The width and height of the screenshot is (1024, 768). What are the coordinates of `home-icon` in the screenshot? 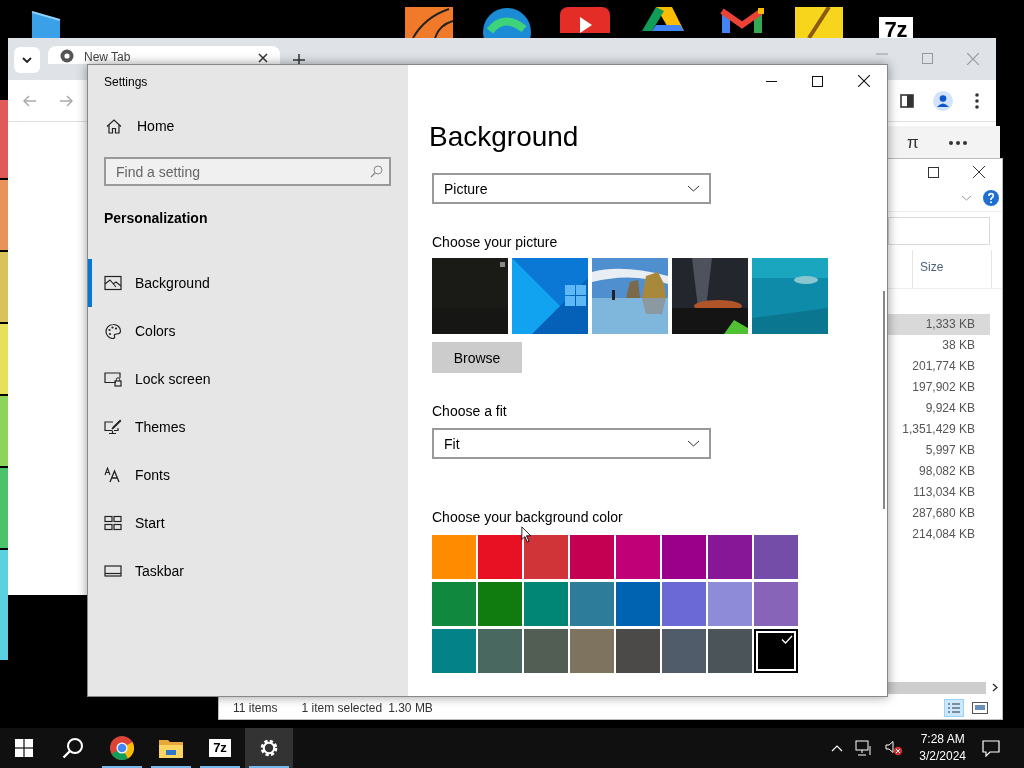 It's located at (114, 126).